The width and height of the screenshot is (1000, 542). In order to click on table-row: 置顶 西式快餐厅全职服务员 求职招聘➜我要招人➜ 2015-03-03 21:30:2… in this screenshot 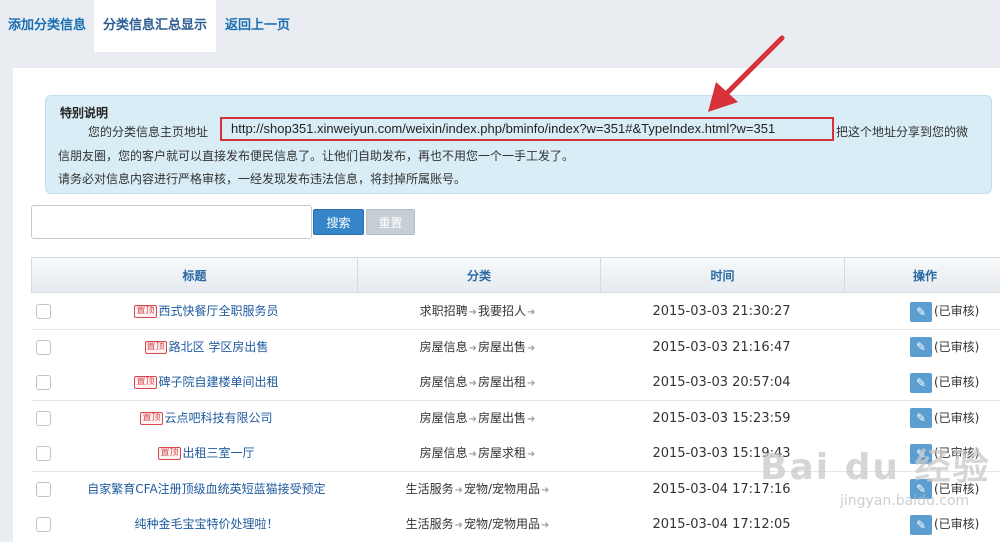, I will do `click(515, 312)`.